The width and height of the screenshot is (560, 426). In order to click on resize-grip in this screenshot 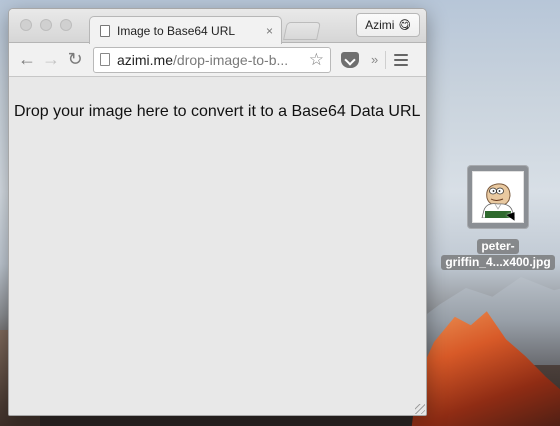, I will do `click(420, 409)`.